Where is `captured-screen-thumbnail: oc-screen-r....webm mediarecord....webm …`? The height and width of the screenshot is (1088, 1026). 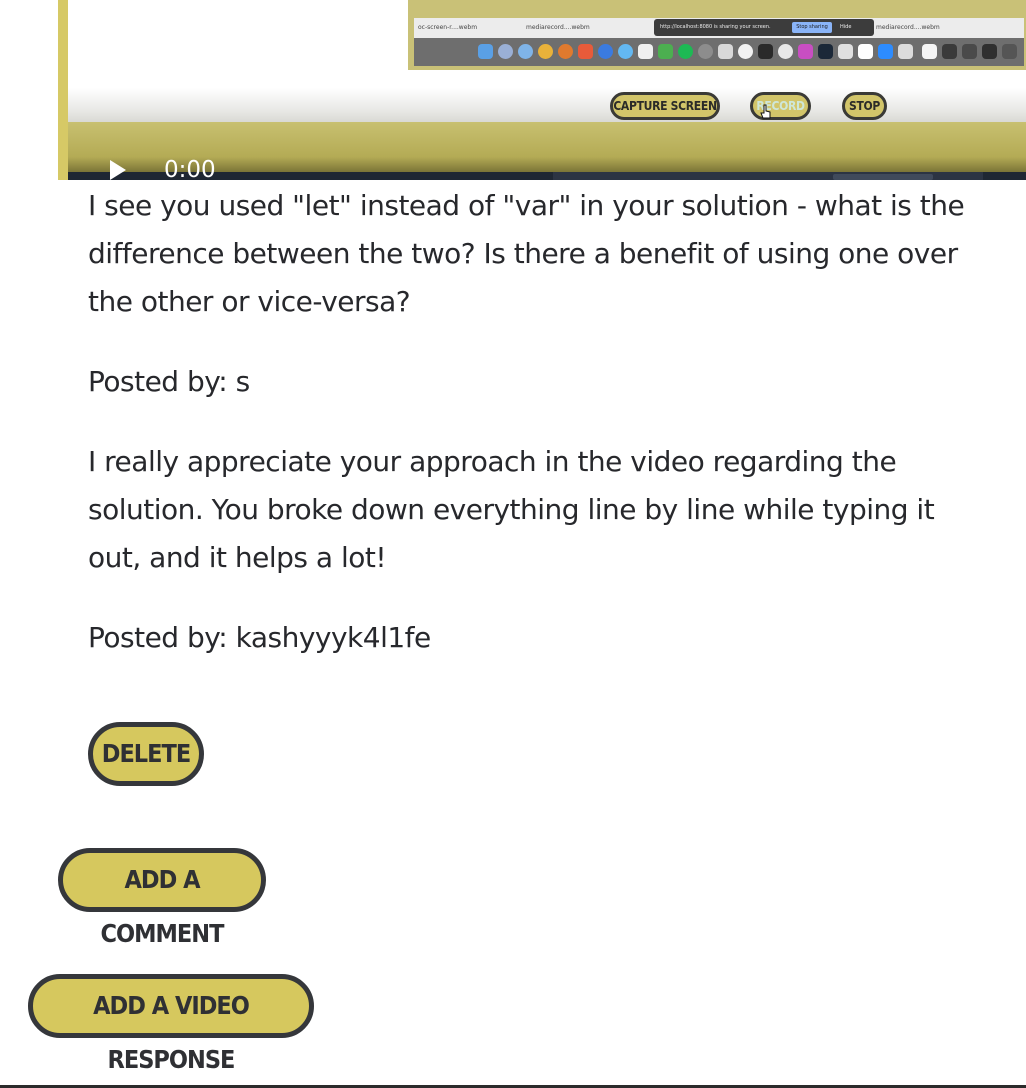
captured-screen-thumbnail: oc-screen-r....webm mediarecord....webm … is located at coordinates (717, 35).